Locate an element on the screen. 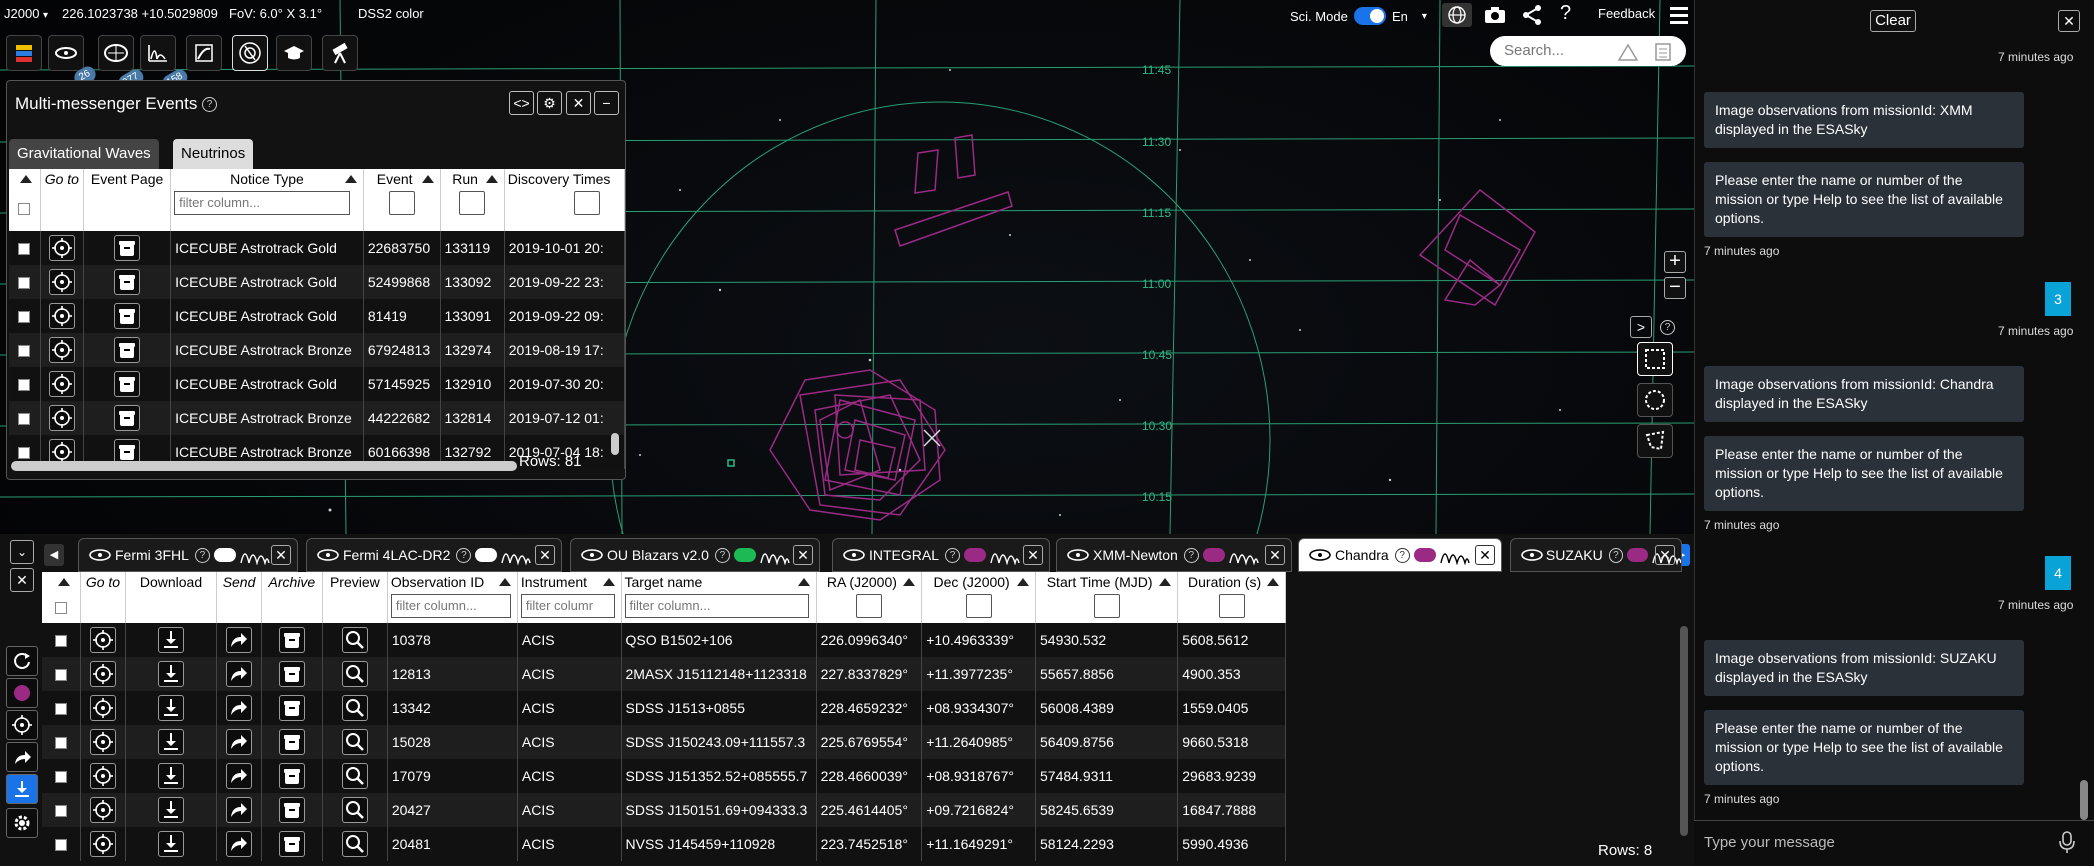 Image resolution: width=2094 pixels, height=866 pixels. close-chat-button: ✕ is located at coordinates (2069, 21).